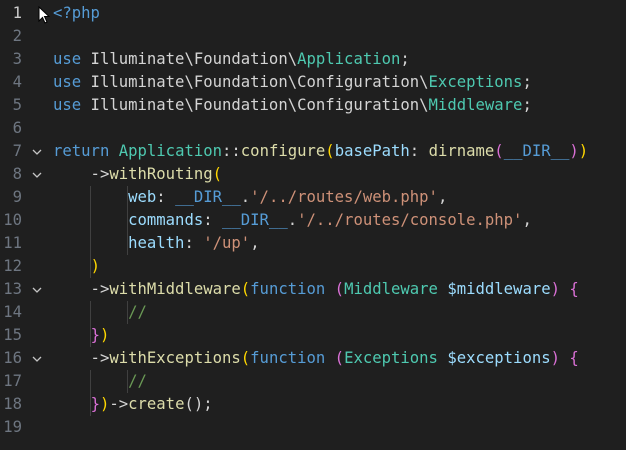 The height and width of the screenshot is (450, 626). Describe the element at coordinates (313, 266) in the screenshot. I see `code-line: 12 )` at that location.